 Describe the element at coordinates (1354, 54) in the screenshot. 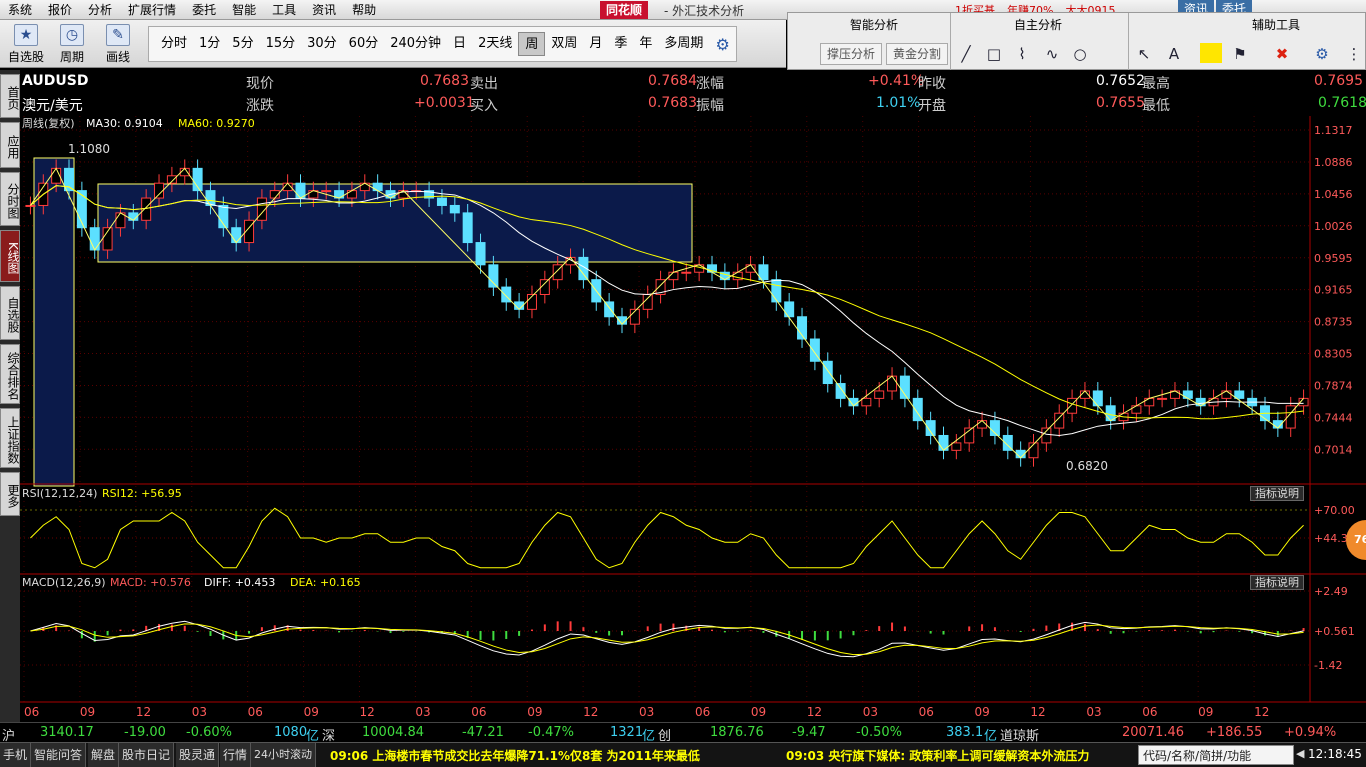

I see `menu-icon: ⋮` at that location.